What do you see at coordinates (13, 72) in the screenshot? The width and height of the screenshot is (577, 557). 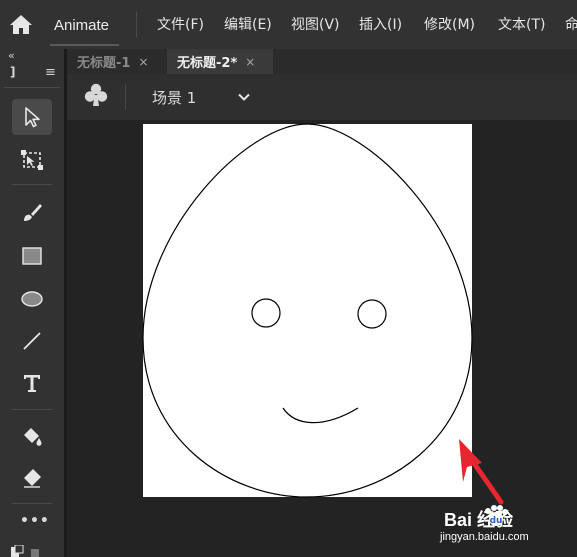 I see `tool-panel-label: ]` at bounding box center [13, 72].